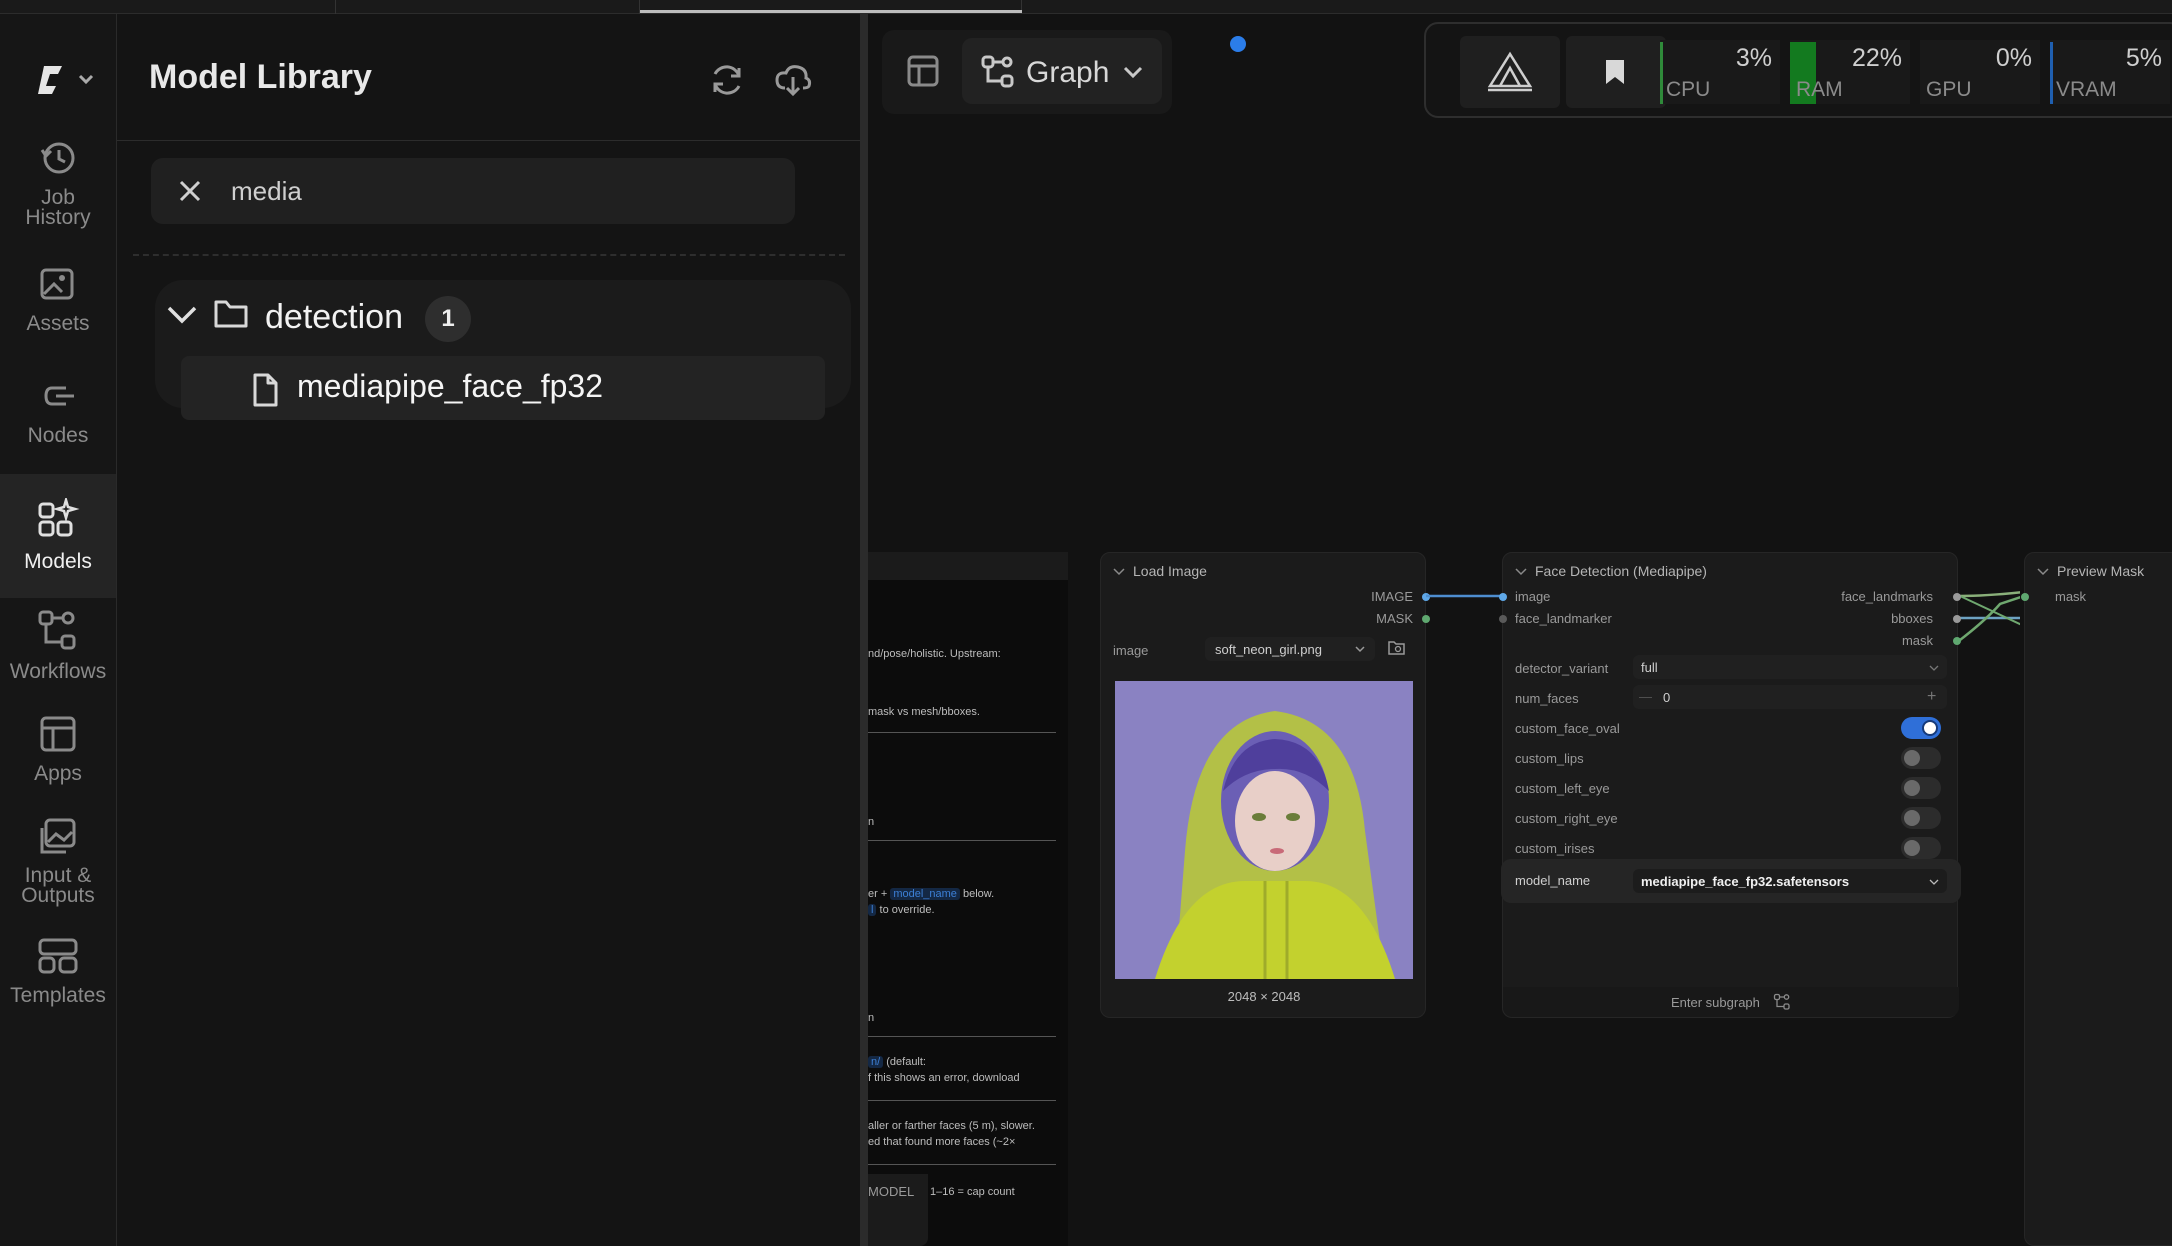 This screenshot has width=2172, height=1246. What do you see at coordinates (58, 653) in the screenshot?
I see `sidebar-item-workflows: Workflows` at bounding box center [58, 653].